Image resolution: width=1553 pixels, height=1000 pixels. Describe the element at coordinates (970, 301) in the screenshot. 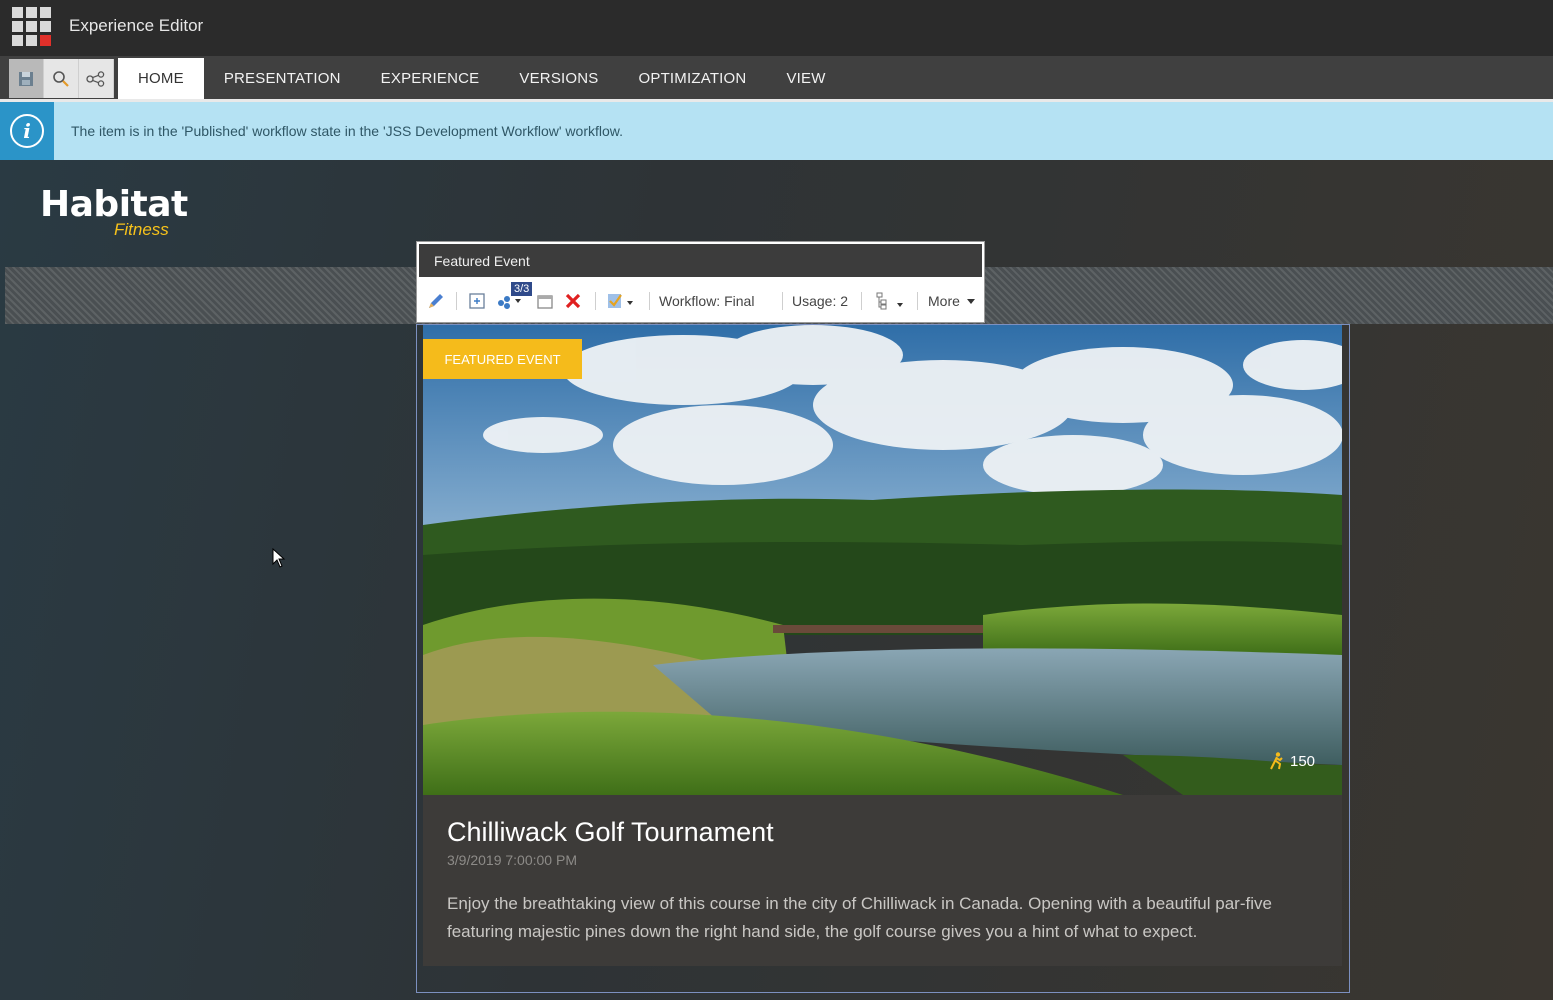

I see `chevron-down-icon` at that location.